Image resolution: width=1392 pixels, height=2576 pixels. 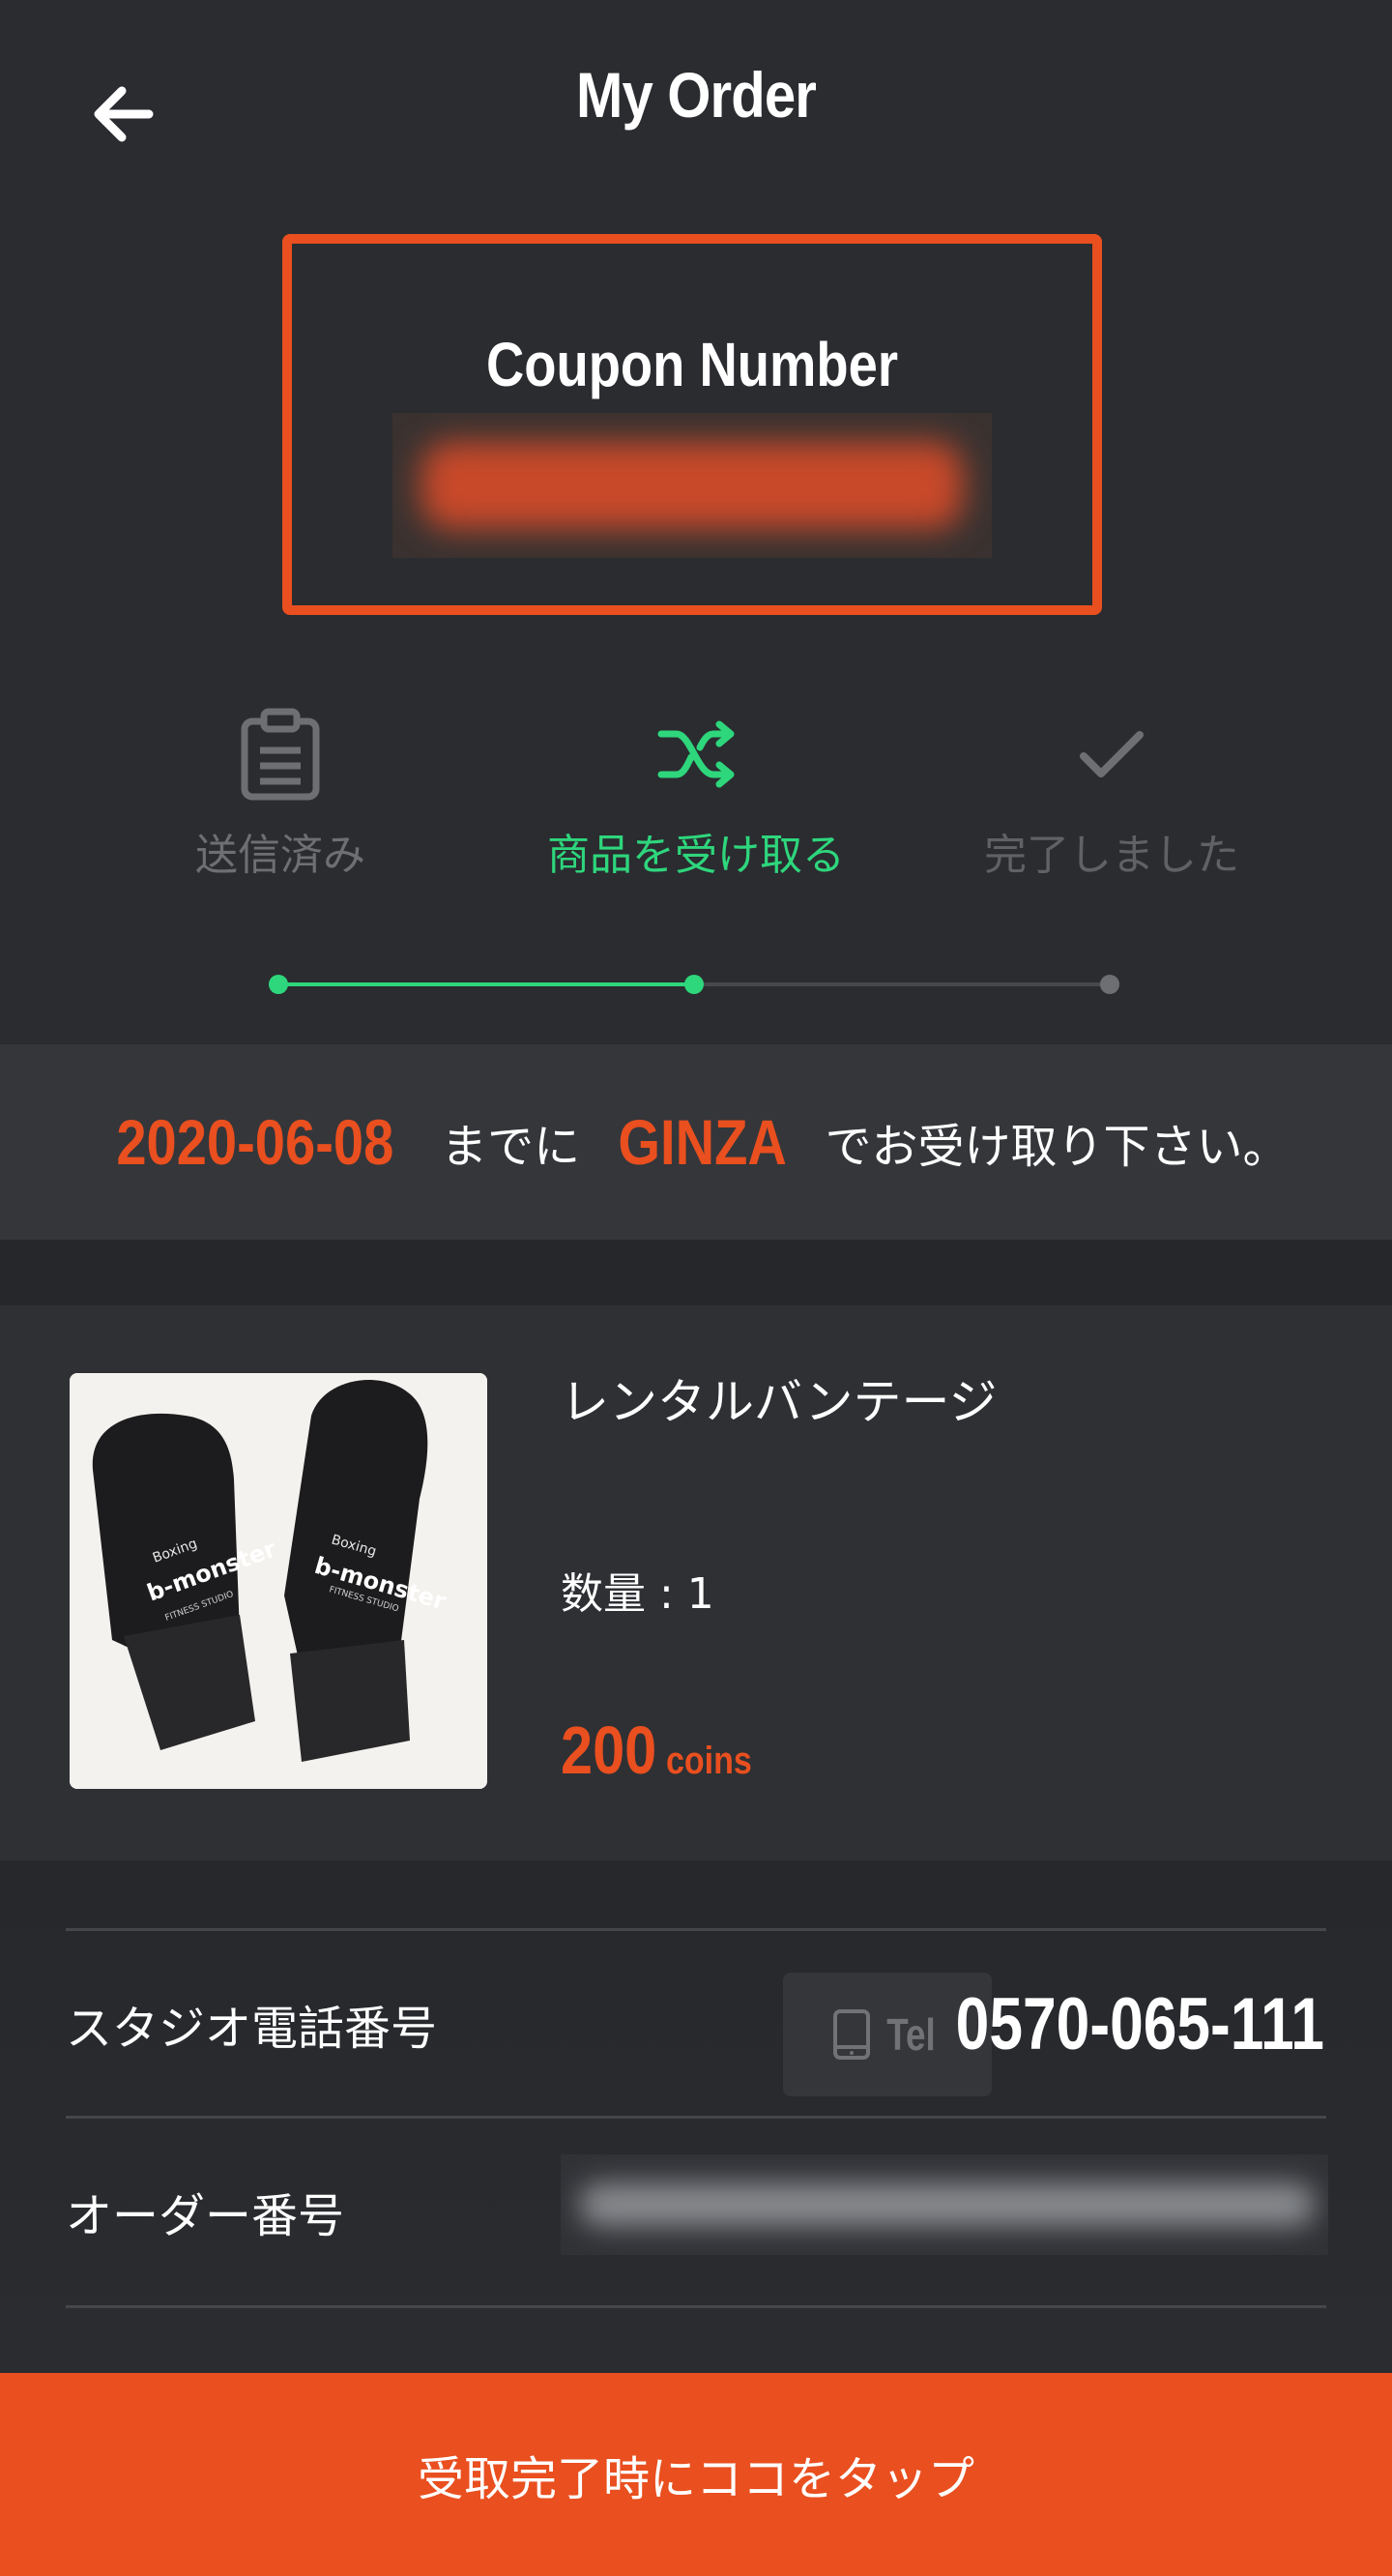 What do you see at coordinates (511, 1147) in the screenshot?
I see `notice-text-1: までに` at bounding box center [511, 1147].